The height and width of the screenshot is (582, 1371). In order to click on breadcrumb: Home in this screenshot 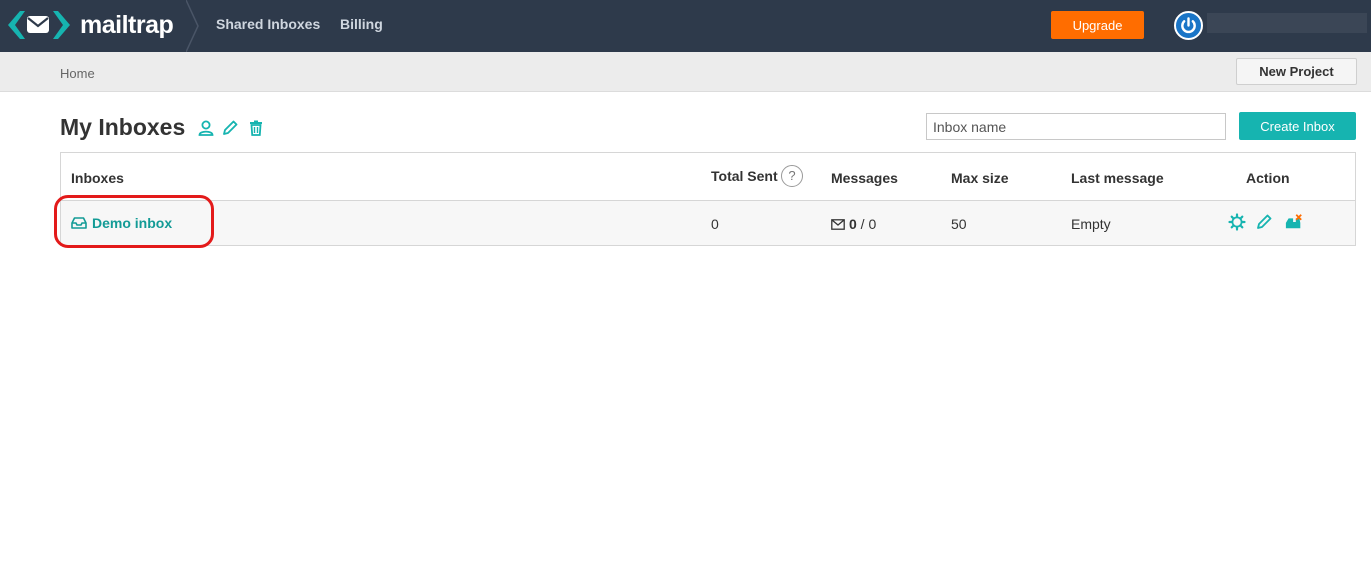, I will do `click(685, 72)`.